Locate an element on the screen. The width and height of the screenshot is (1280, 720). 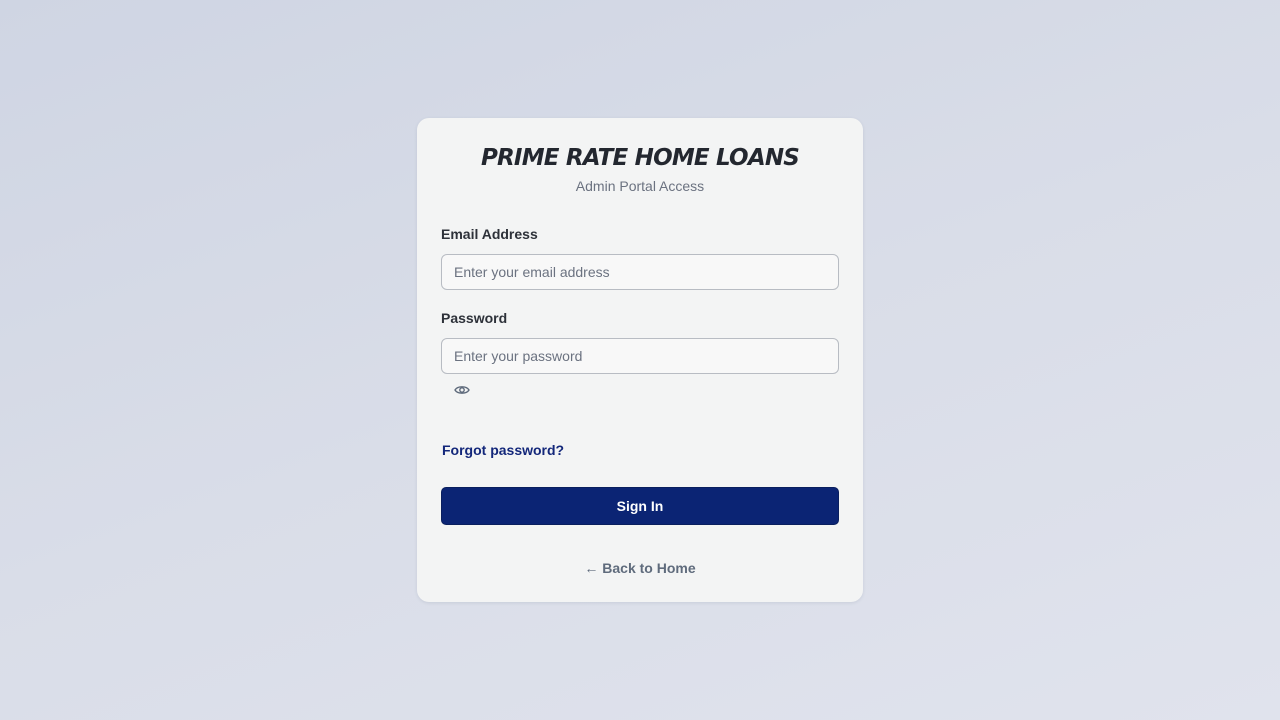
forgot-password-link: Forgot password? is located at coordinates (503, 450).